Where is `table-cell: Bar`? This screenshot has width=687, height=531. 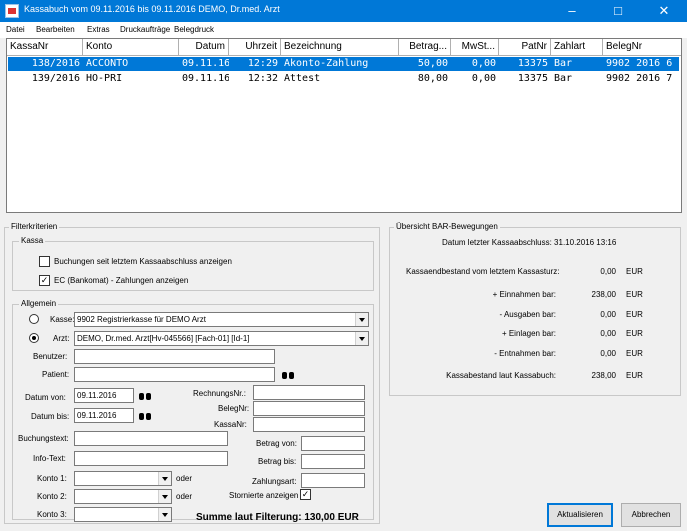
table-cell: Bar is located at coordinates (563, 78).